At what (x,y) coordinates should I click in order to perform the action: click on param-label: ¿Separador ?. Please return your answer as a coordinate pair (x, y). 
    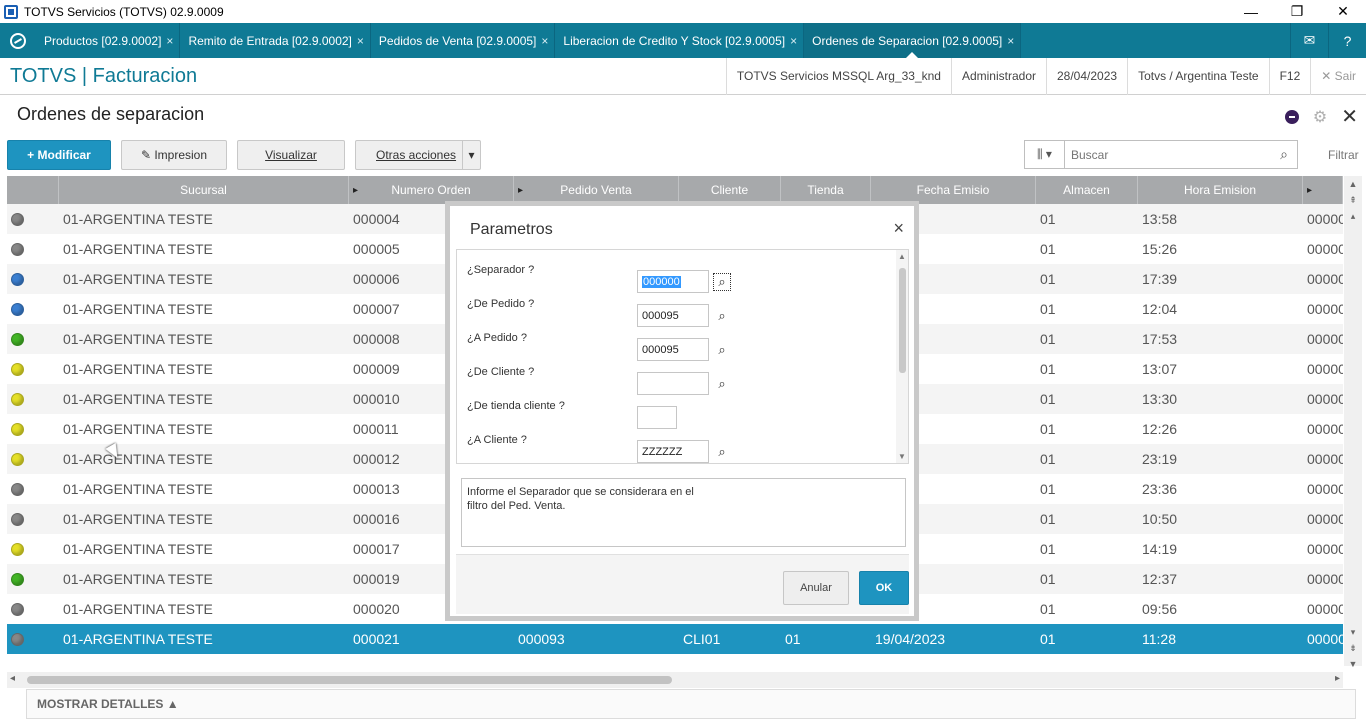
    Looking at the image, I should click on (501, 270).